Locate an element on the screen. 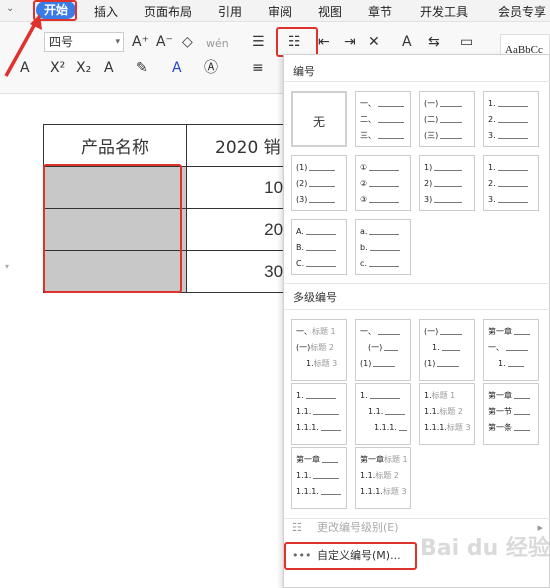 This screenshot has width=550, height=588. table-row: 产品名称 2020 销 is located at coordinates (175, 145).